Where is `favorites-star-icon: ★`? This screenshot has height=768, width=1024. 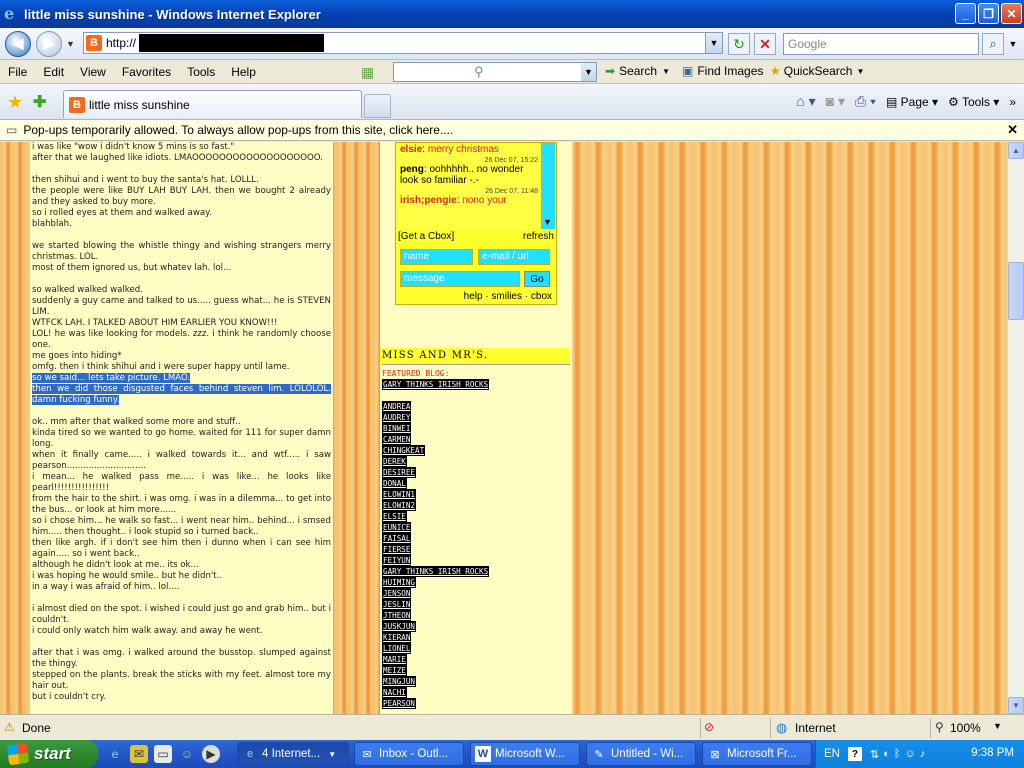
favorites-star-icon: ★ is located at coordinates (15, 102).